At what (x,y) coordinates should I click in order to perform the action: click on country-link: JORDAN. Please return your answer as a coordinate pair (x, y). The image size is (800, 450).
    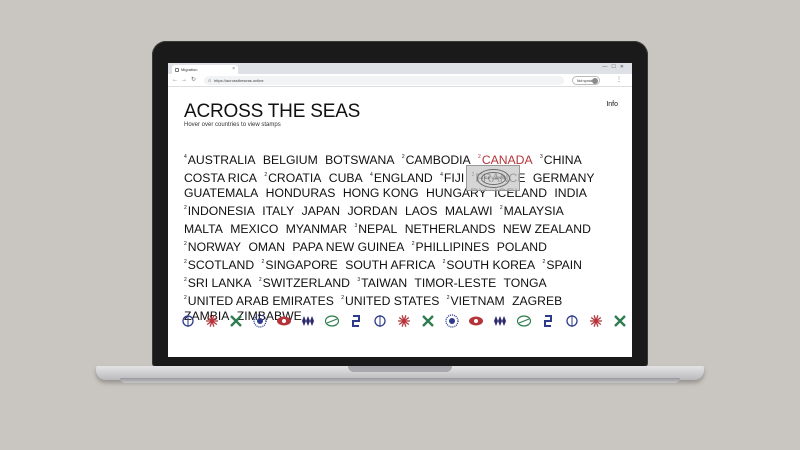
    Looking at the image, I should click on (372, 211).